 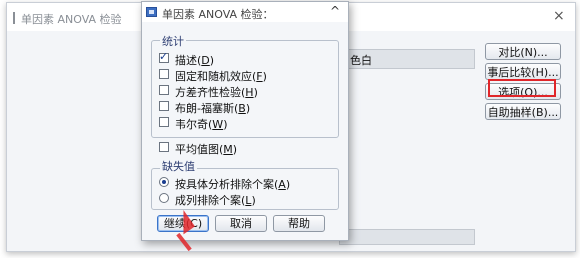 I want to click on options-dialog-title: 单因素 ANOVA 检验：, so click(x=218, y=14).